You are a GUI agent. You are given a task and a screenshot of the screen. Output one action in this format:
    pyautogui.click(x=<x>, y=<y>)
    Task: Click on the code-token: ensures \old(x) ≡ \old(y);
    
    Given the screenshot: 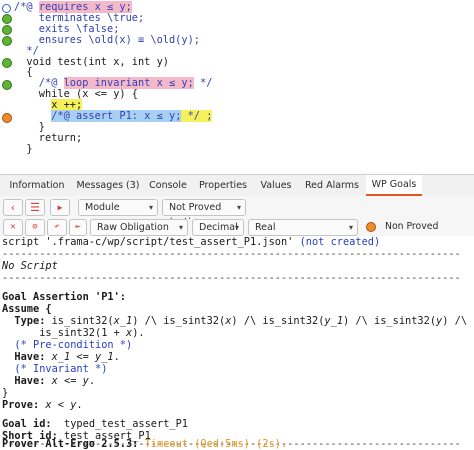 What is the action you would take?
    pyautogui.click(x=107, y=39)
    